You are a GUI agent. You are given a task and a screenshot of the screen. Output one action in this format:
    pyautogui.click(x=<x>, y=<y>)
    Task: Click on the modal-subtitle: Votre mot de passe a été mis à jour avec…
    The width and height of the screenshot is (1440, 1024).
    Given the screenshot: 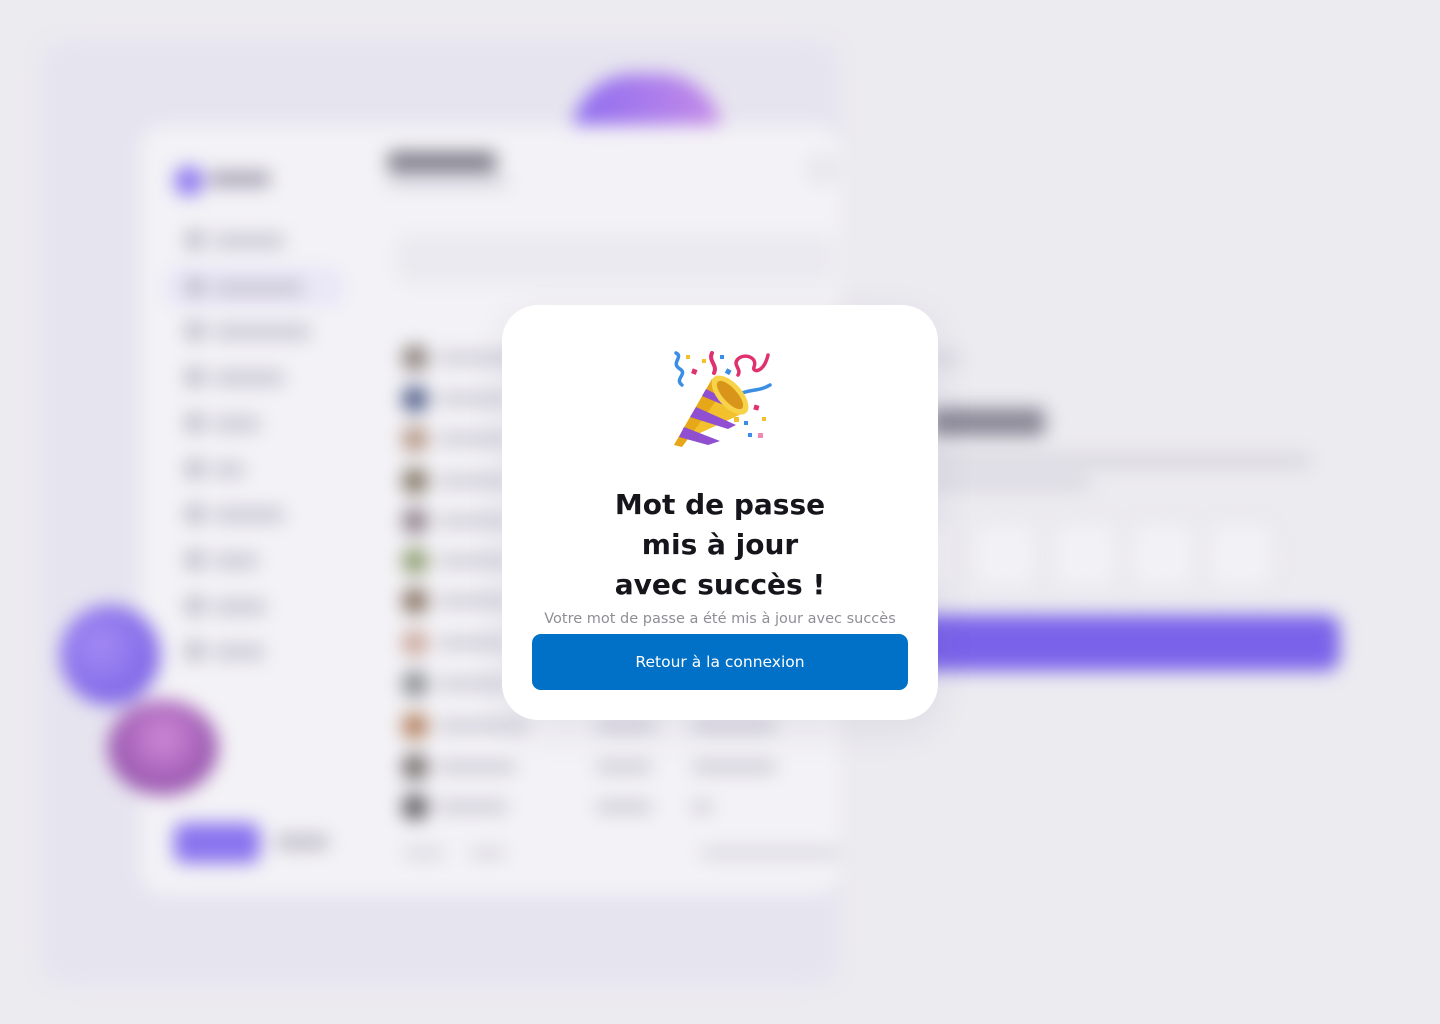 What is the action you would take?
    pyautogui.click(x=720, y=619)
    